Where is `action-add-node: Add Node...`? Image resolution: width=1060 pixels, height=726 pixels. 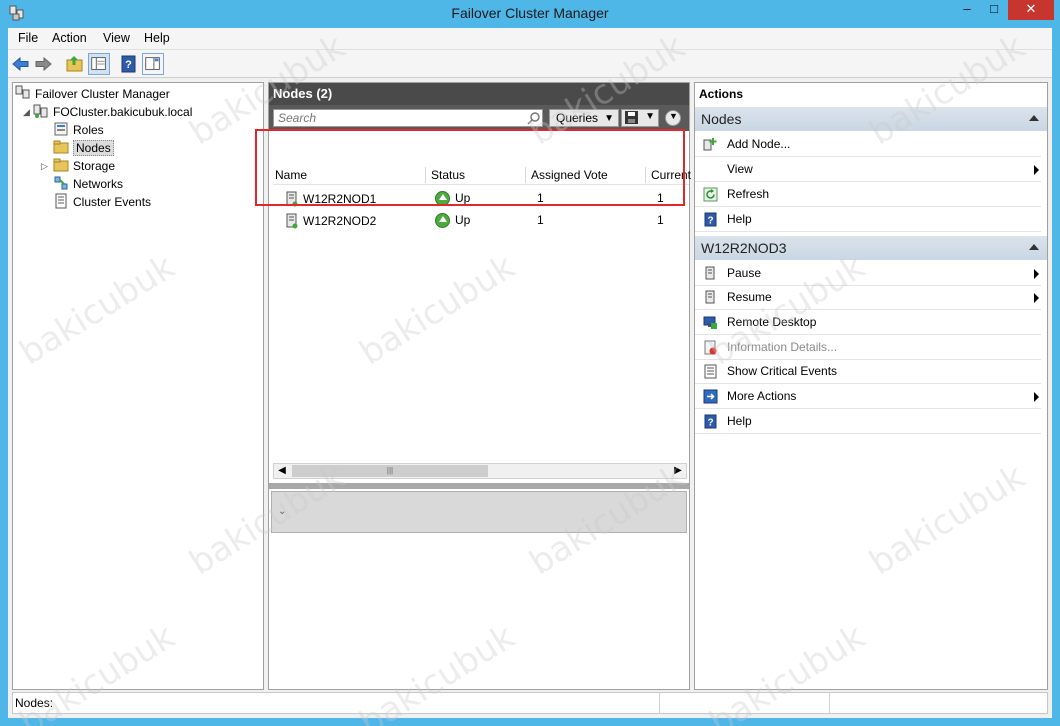
action-add-node: Add Node... is located at coordinates (868, 145).